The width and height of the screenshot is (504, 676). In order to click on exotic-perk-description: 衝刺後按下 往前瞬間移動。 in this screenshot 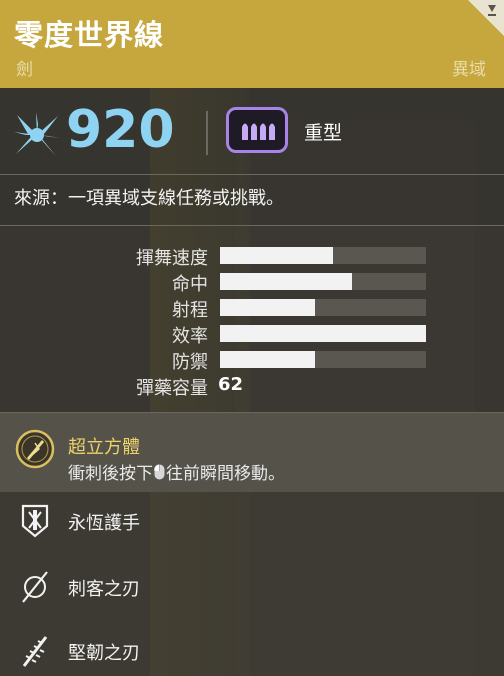, I will do `click(176, 471)`.